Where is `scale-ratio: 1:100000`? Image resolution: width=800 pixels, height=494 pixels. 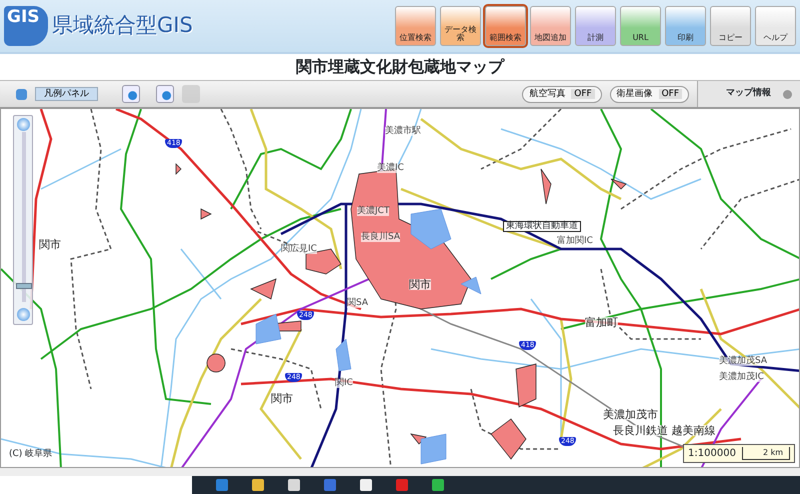
scale-ratio: 1:100000 is located at coordinates (712, 454).